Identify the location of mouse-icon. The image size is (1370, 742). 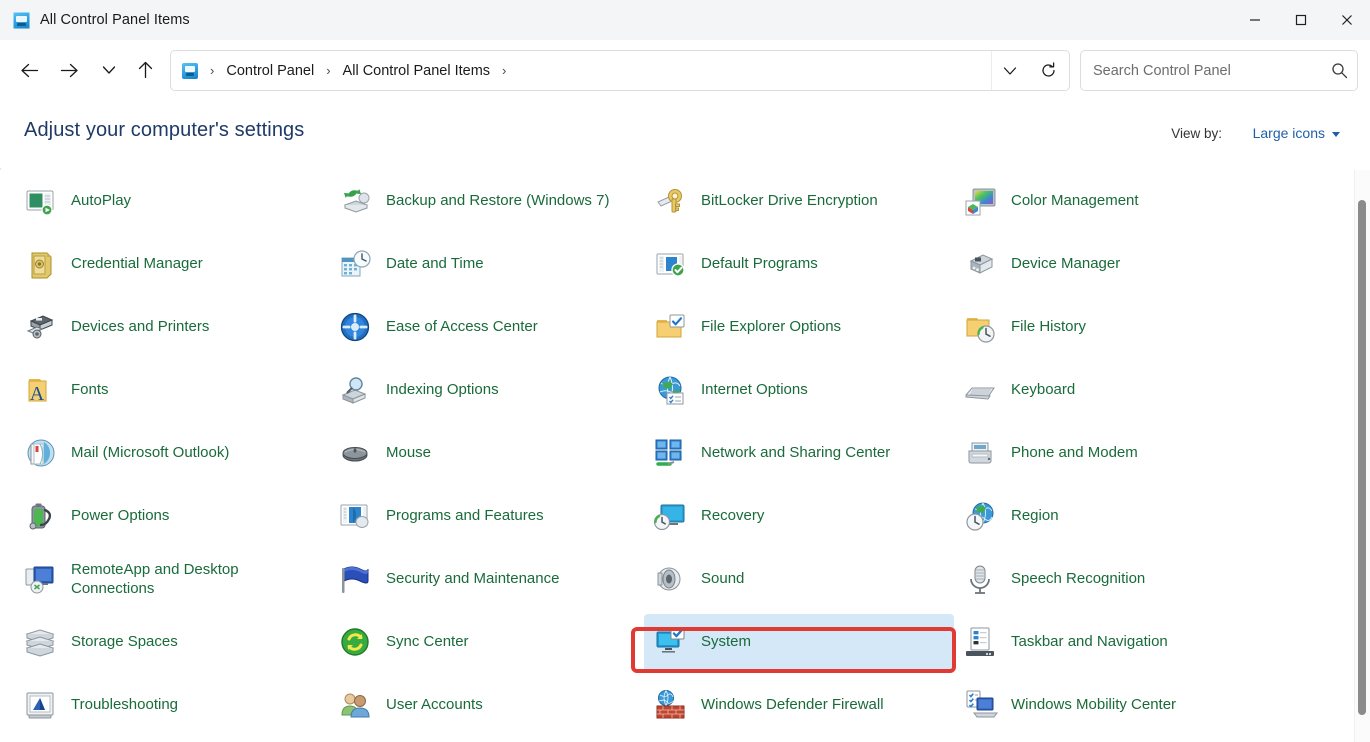
(356, 454).